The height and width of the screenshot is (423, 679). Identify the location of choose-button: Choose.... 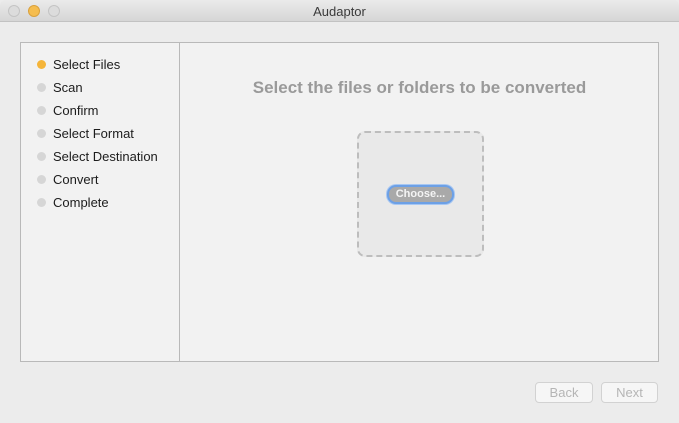
(420, 194).